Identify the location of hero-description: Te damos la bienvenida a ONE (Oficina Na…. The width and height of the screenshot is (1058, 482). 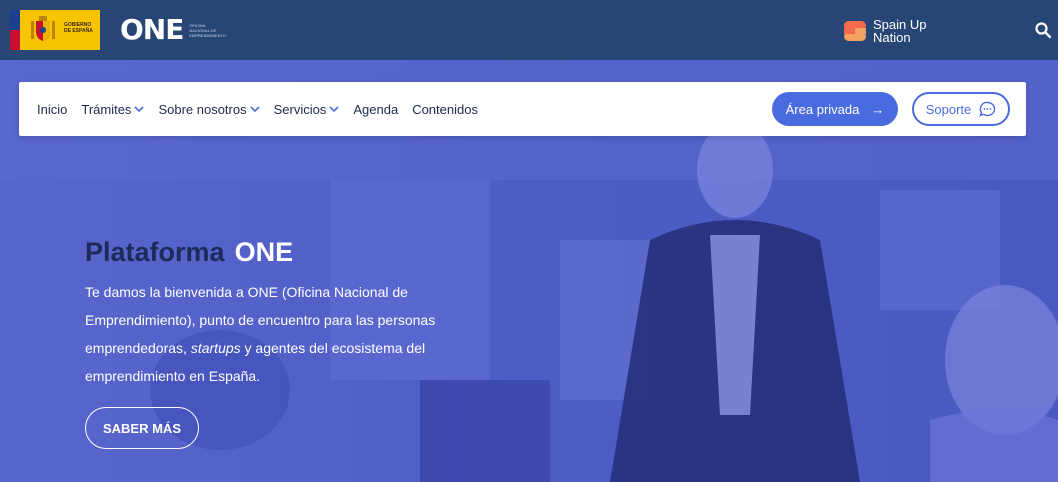
(260, 334).